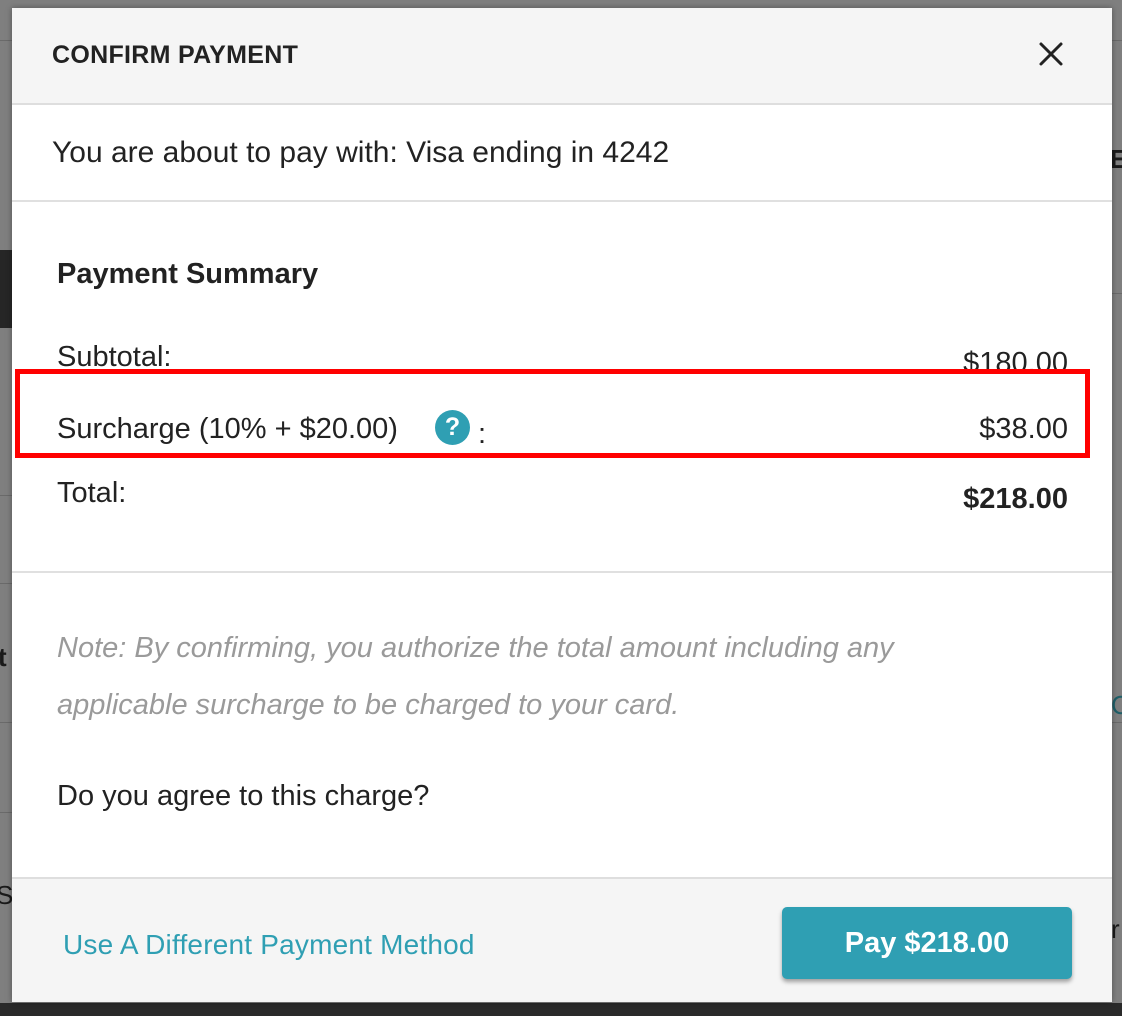  I want to click on surcharge-value: $38.00, so click(1023, 429).